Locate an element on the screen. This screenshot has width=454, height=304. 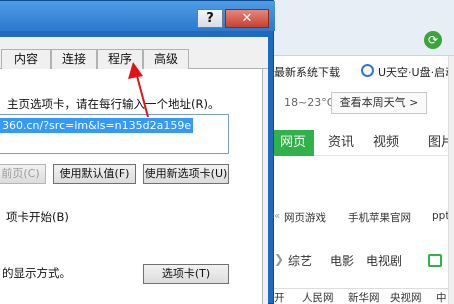
category-link: 电视剧 is located at coordinates (384, 260).